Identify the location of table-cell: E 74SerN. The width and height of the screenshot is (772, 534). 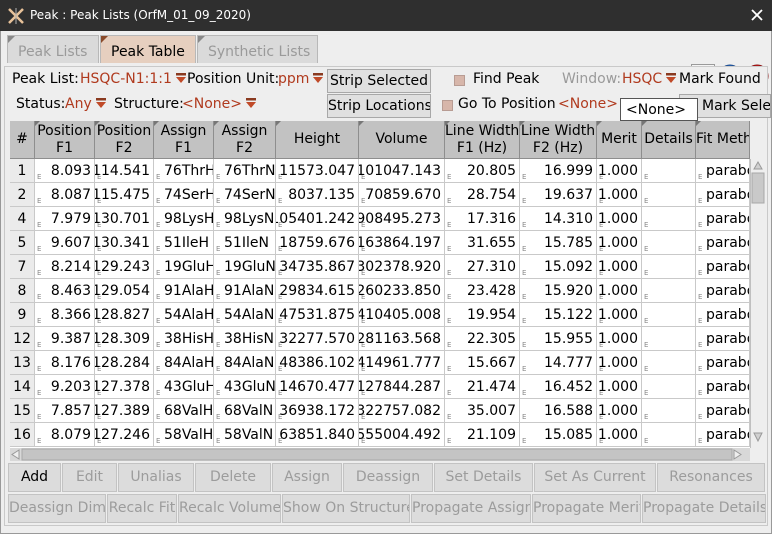
(245, 195).